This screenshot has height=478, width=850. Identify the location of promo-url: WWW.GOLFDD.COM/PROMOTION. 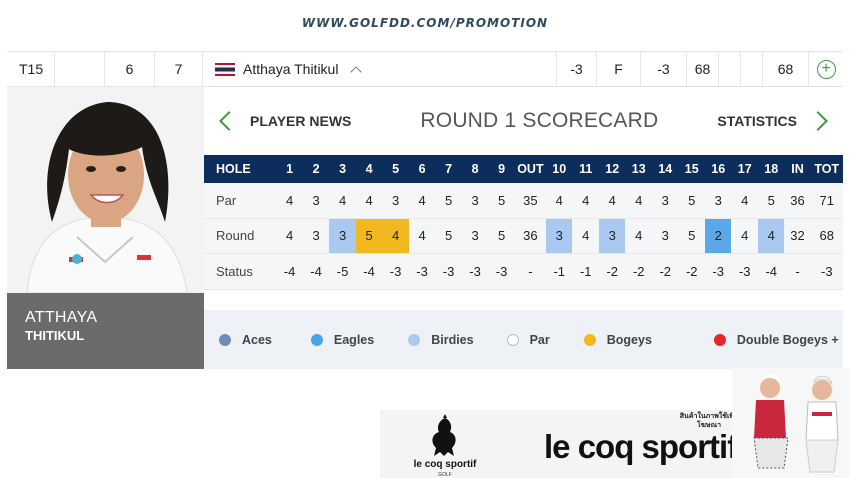
(425, 23).